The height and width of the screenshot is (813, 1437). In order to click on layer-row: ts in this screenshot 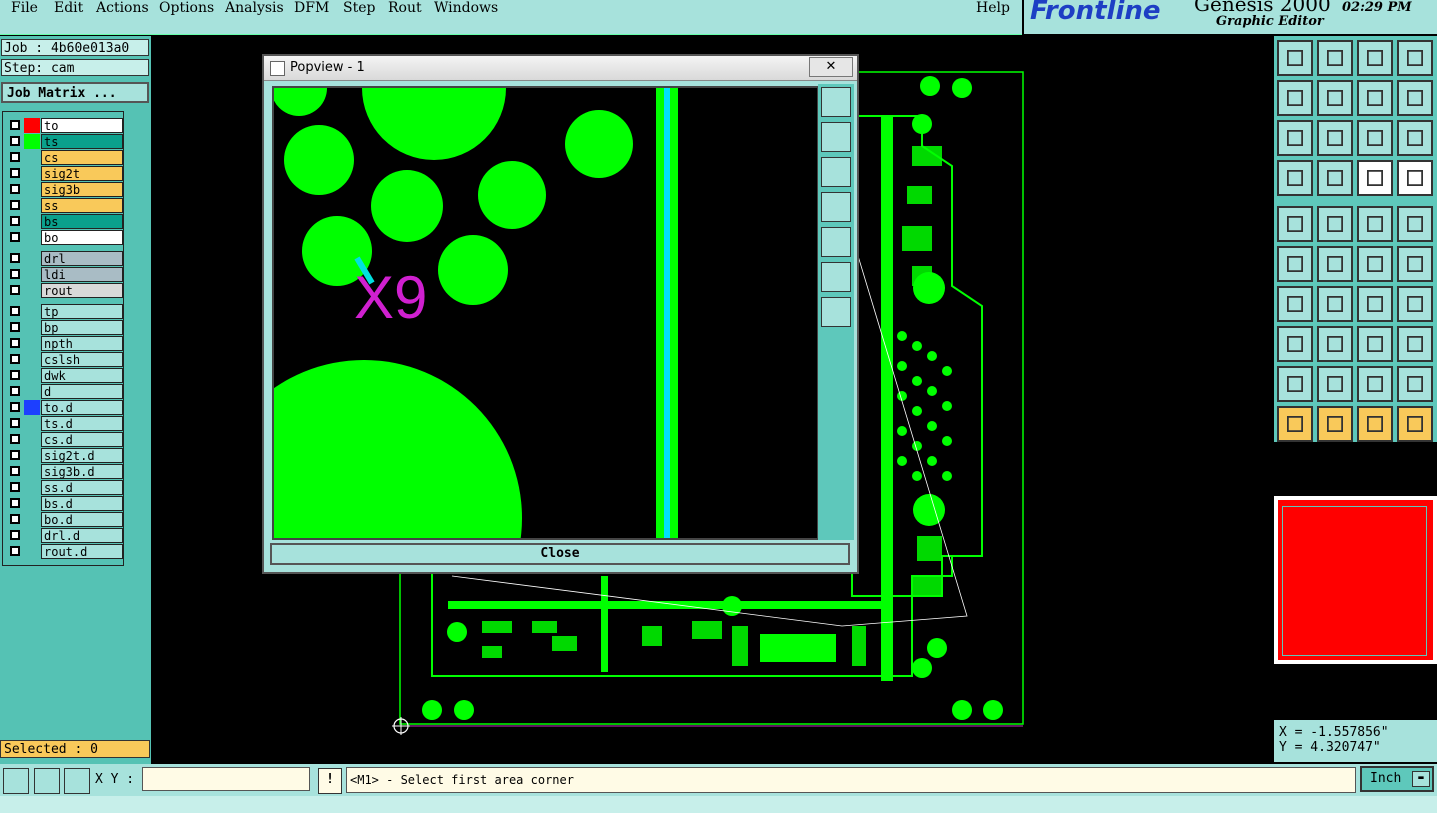, I will do `click(64, 141)`.